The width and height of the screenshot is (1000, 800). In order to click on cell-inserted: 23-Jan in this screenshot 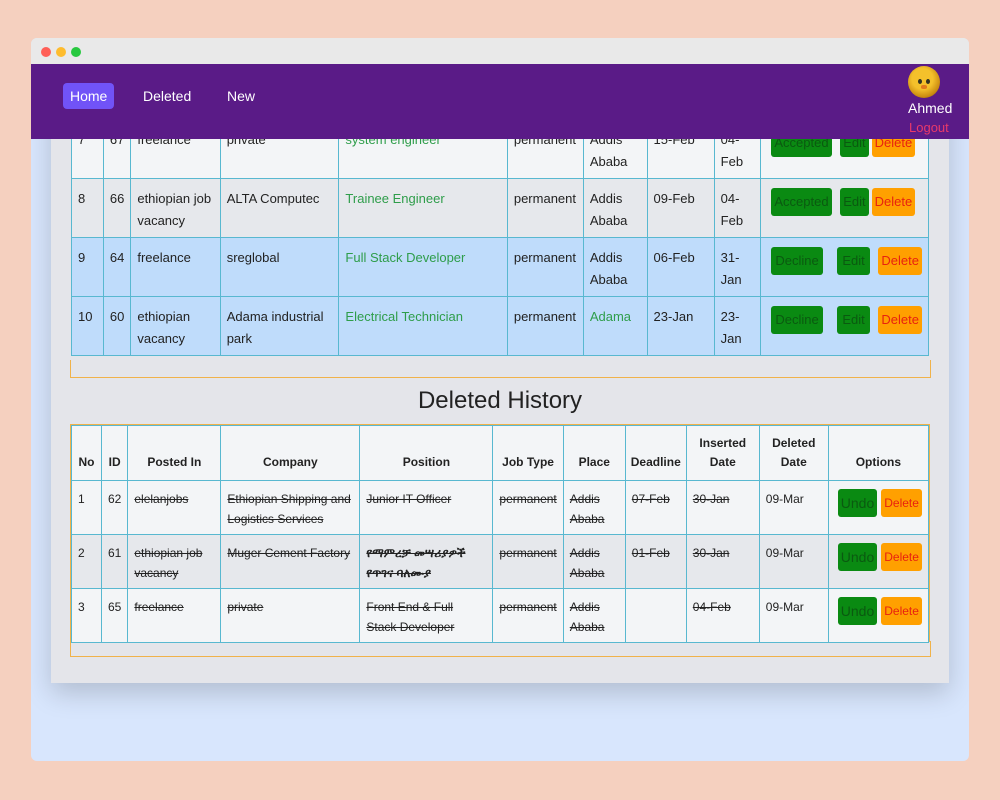, I will do `click(737, 326)`.